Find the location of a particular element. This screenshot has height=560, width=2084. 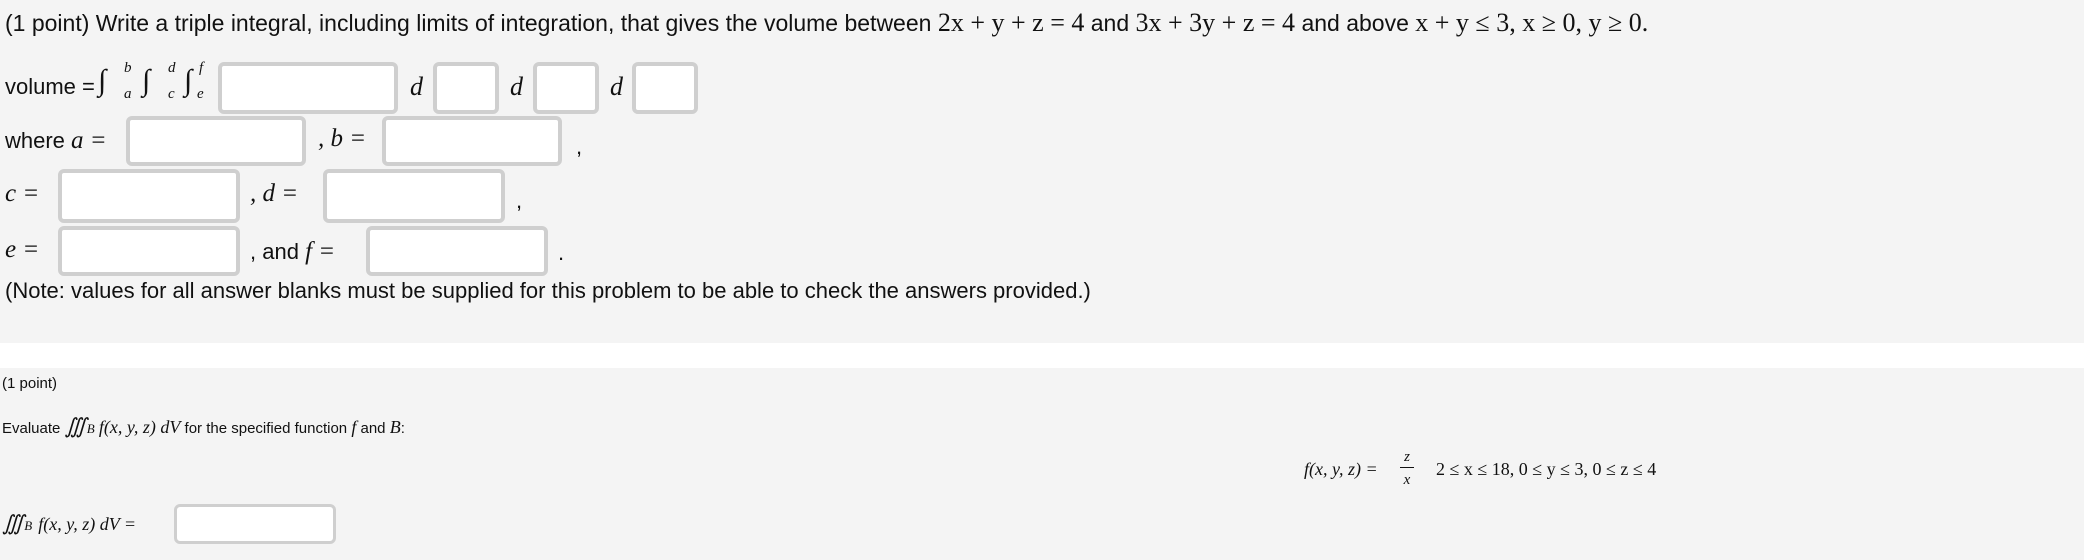

upper-limit-d: d is located at coordinates (172, 68).